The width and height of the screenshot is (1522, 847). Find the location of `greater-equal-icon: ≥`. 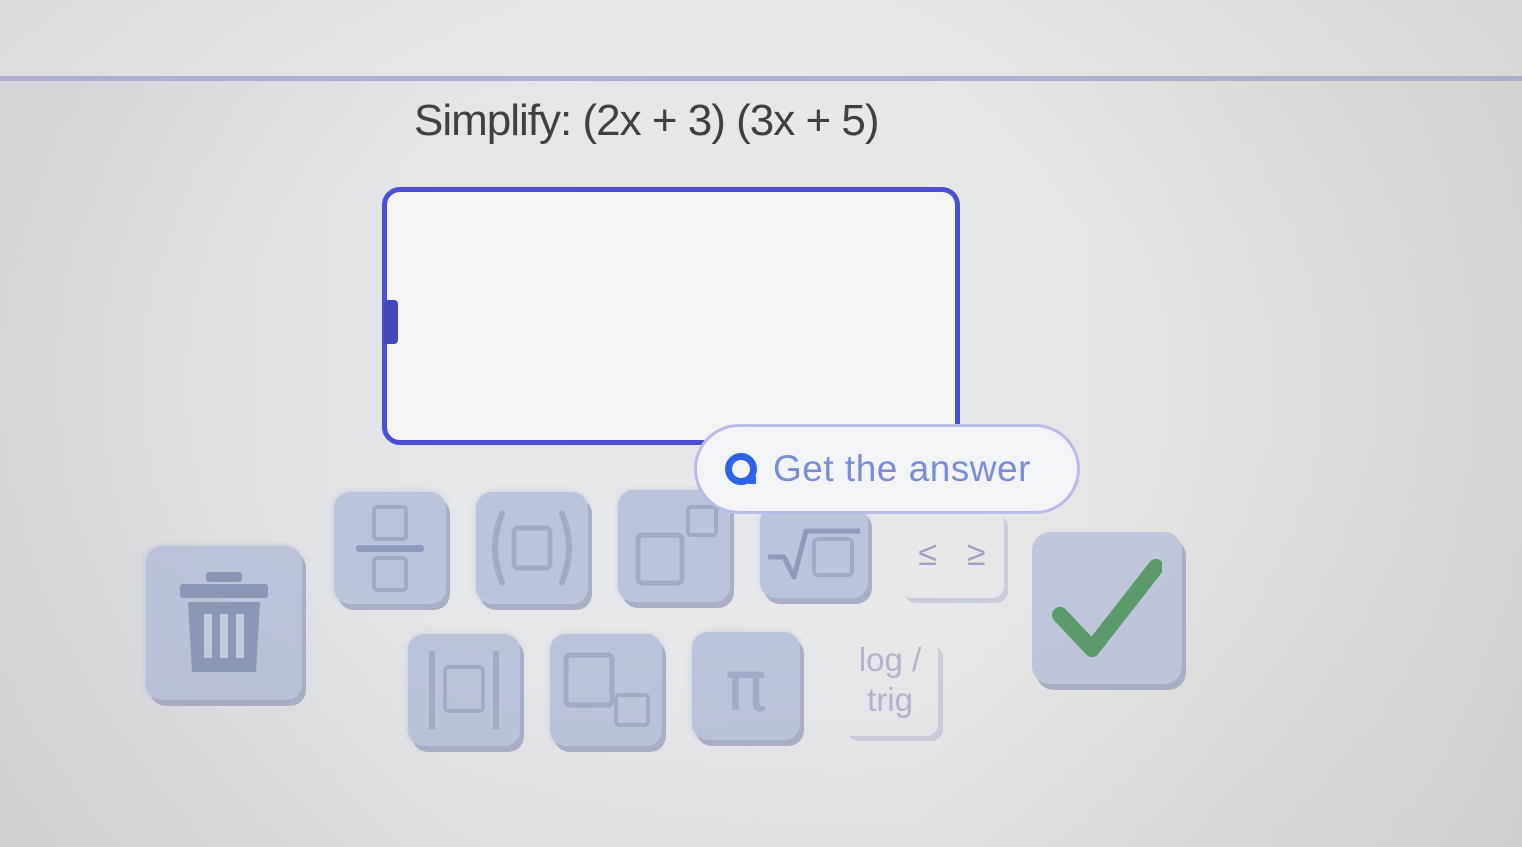

greater-equal-icon: ≥ is located at coordinates (976, 553).